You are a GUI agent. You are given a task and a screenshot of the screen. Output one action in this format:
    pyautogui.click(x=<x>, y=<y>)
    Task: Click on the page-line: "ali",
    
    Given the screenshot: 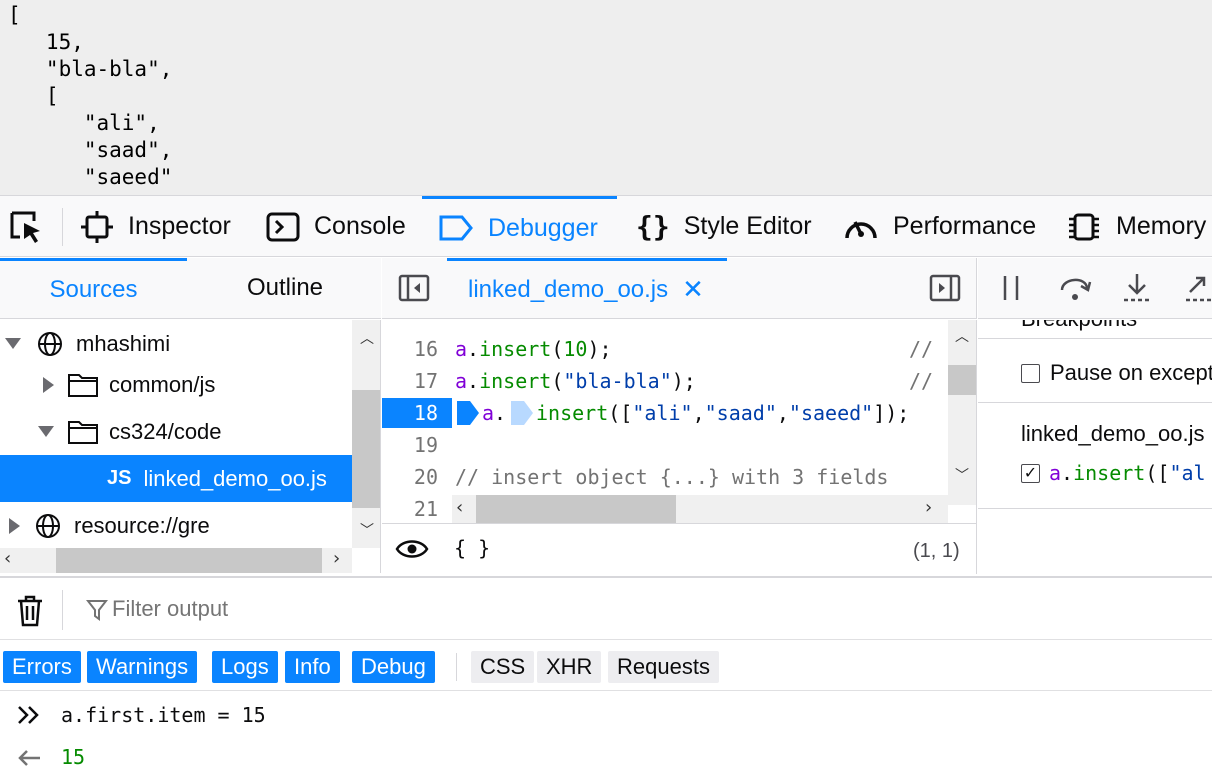 What is the action you would take?
    pyautogui.click(x=84, y=123)
    